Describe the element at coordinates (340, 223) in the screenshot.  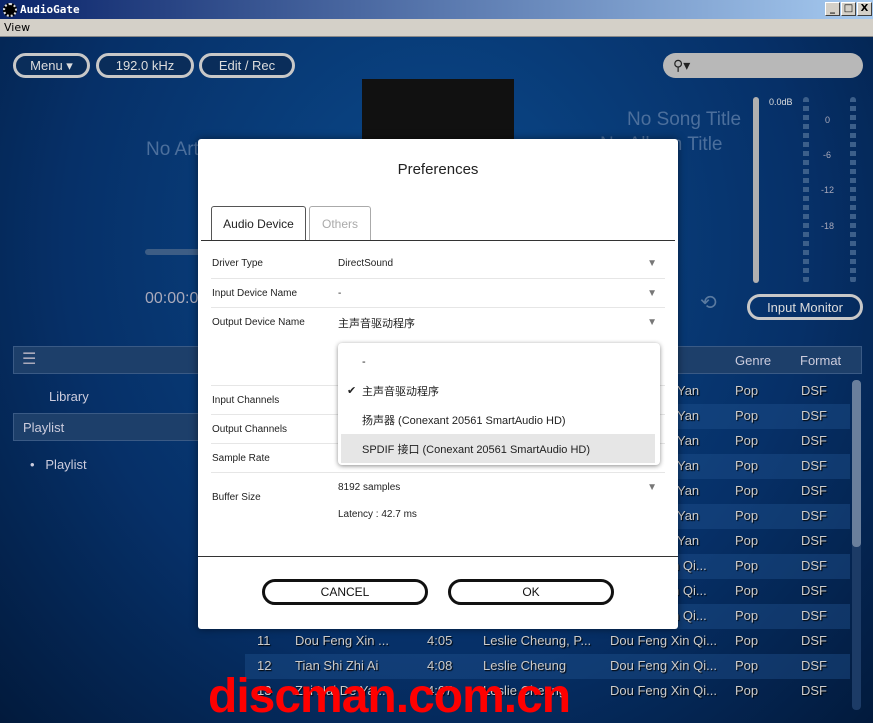
I see `tab-others: Others` at that location.